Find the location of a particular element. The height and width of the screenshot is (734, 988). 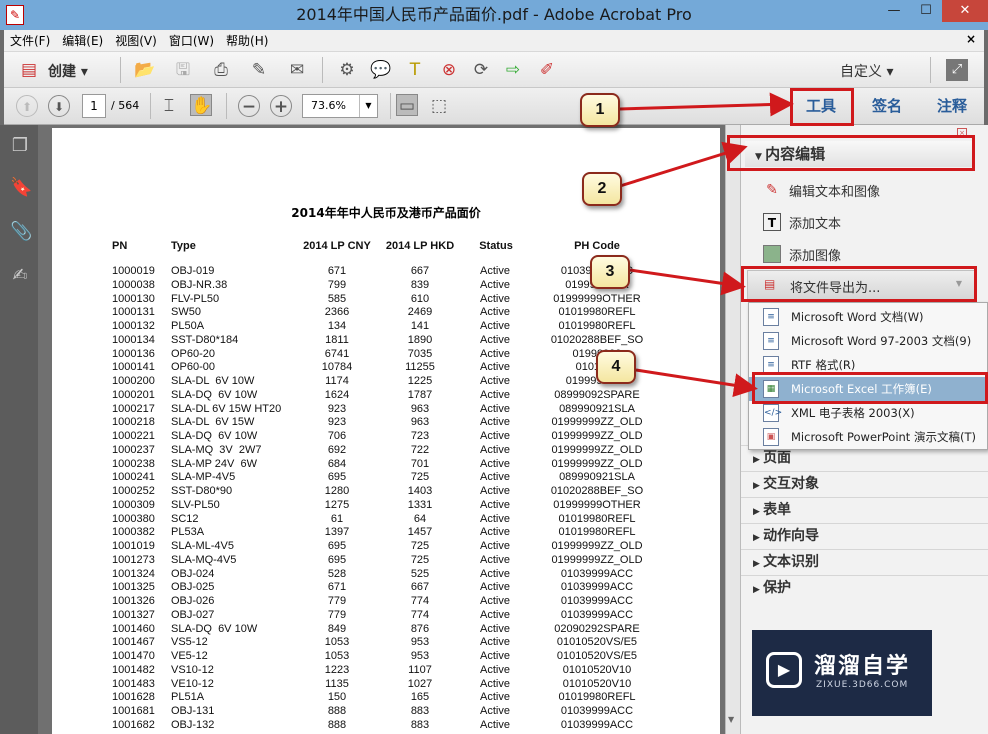

callout-4: 4 is located at coordinates (616, 367).